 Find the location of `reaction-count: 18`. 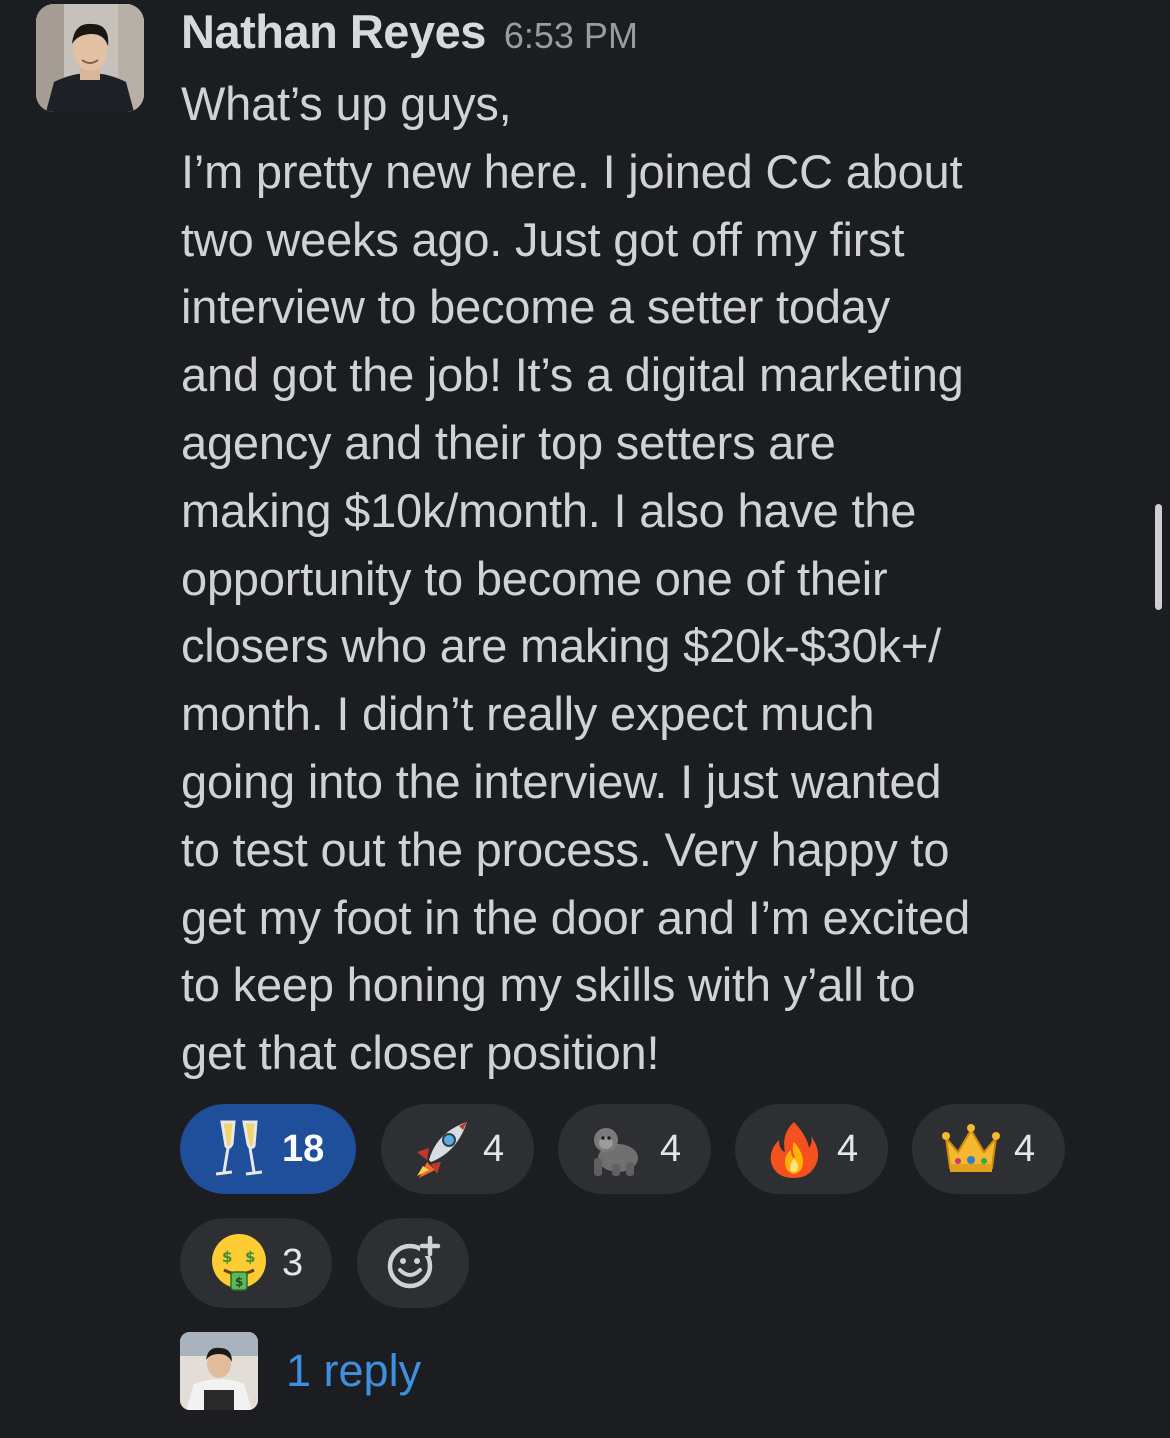

reaction-count: 18 is located at coordinates (303, 1148).